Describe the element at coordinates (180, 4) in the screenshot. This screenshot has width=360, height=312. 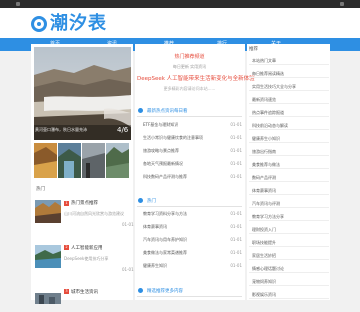
I see `top-bar` at that location.